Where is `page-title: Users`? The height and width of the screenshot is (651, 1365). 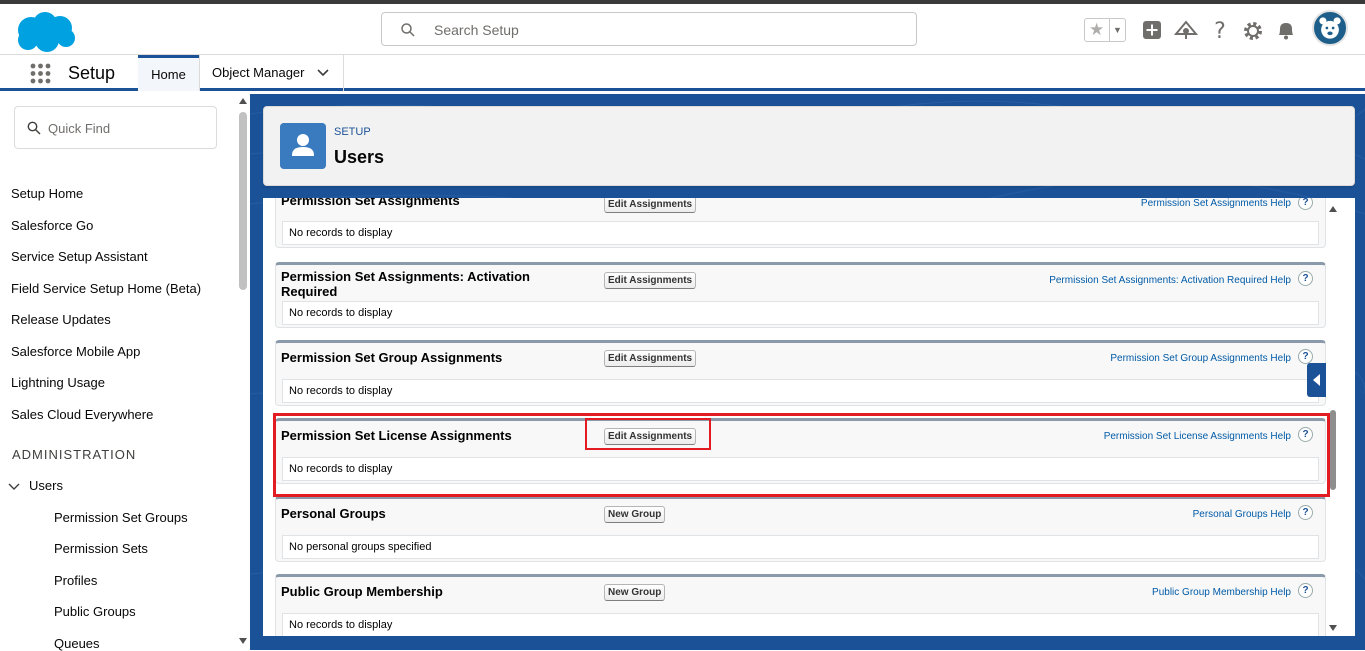 page-title: Users is located at coordinates (359, 157).